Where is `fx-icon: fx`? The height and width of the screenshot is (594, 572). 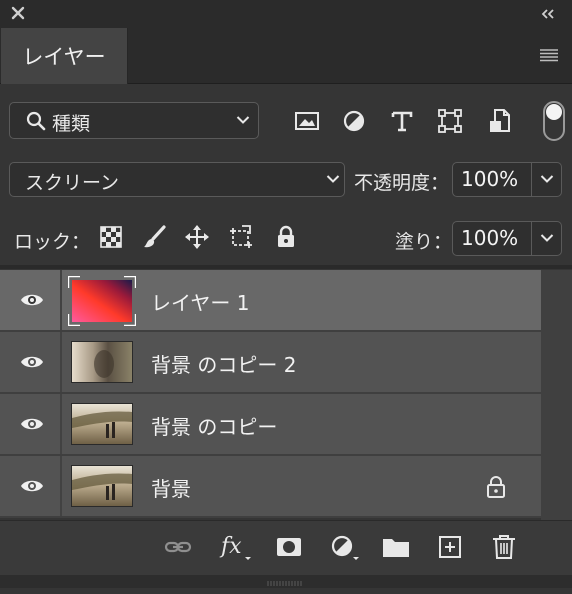 fx-icon: fx is located at coordinates (235, 547).